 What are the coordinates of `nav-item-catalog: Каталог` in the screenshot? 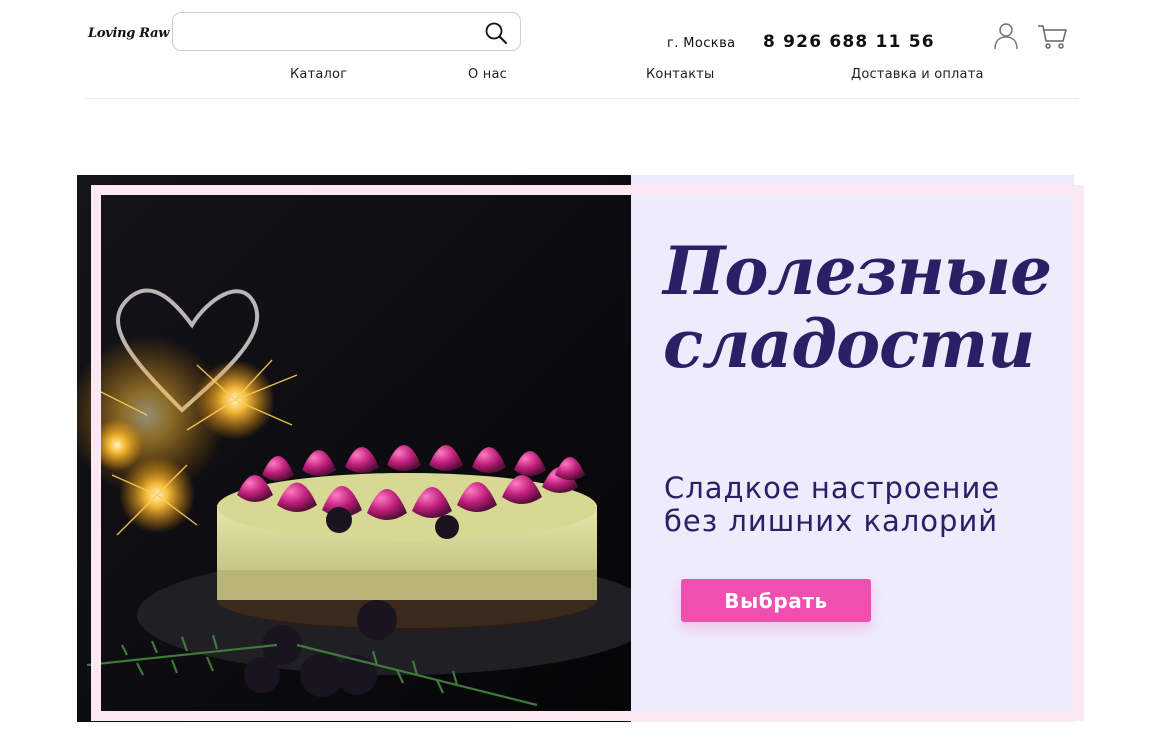 It's located at (318, 74).